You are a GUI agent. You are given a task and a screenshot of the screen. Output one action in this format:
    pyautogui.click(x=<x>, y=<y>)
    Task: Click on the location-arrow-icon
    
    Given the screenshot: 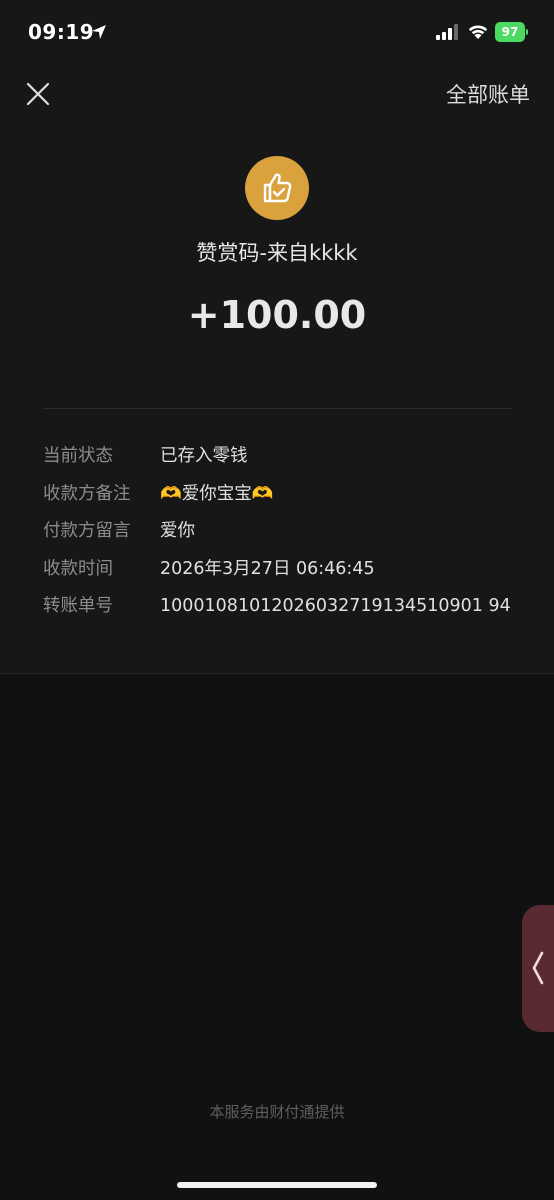 What is the action you would take?
    pyautogui.click(x=99, y=32)
    